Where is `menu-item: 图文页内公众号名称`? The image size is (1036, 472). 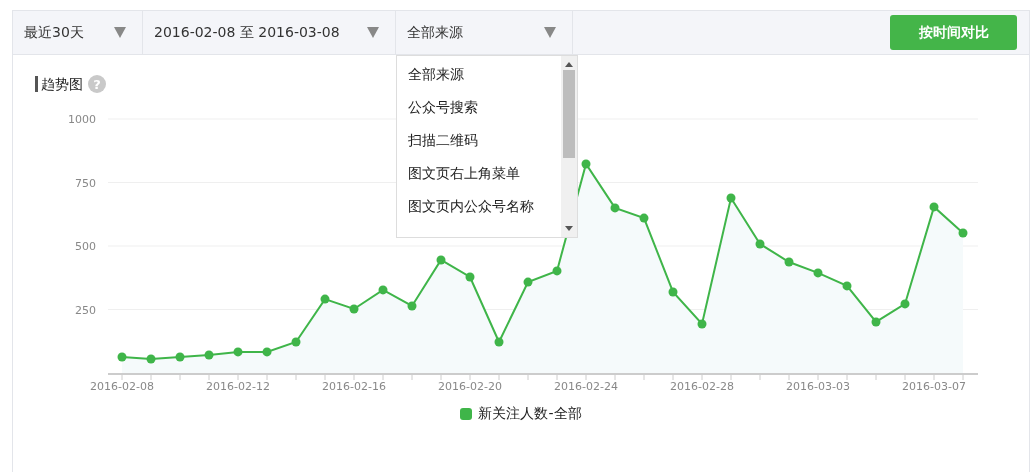
menu-item: 图文页内公众号名称 is located at coordinates (484, 214).